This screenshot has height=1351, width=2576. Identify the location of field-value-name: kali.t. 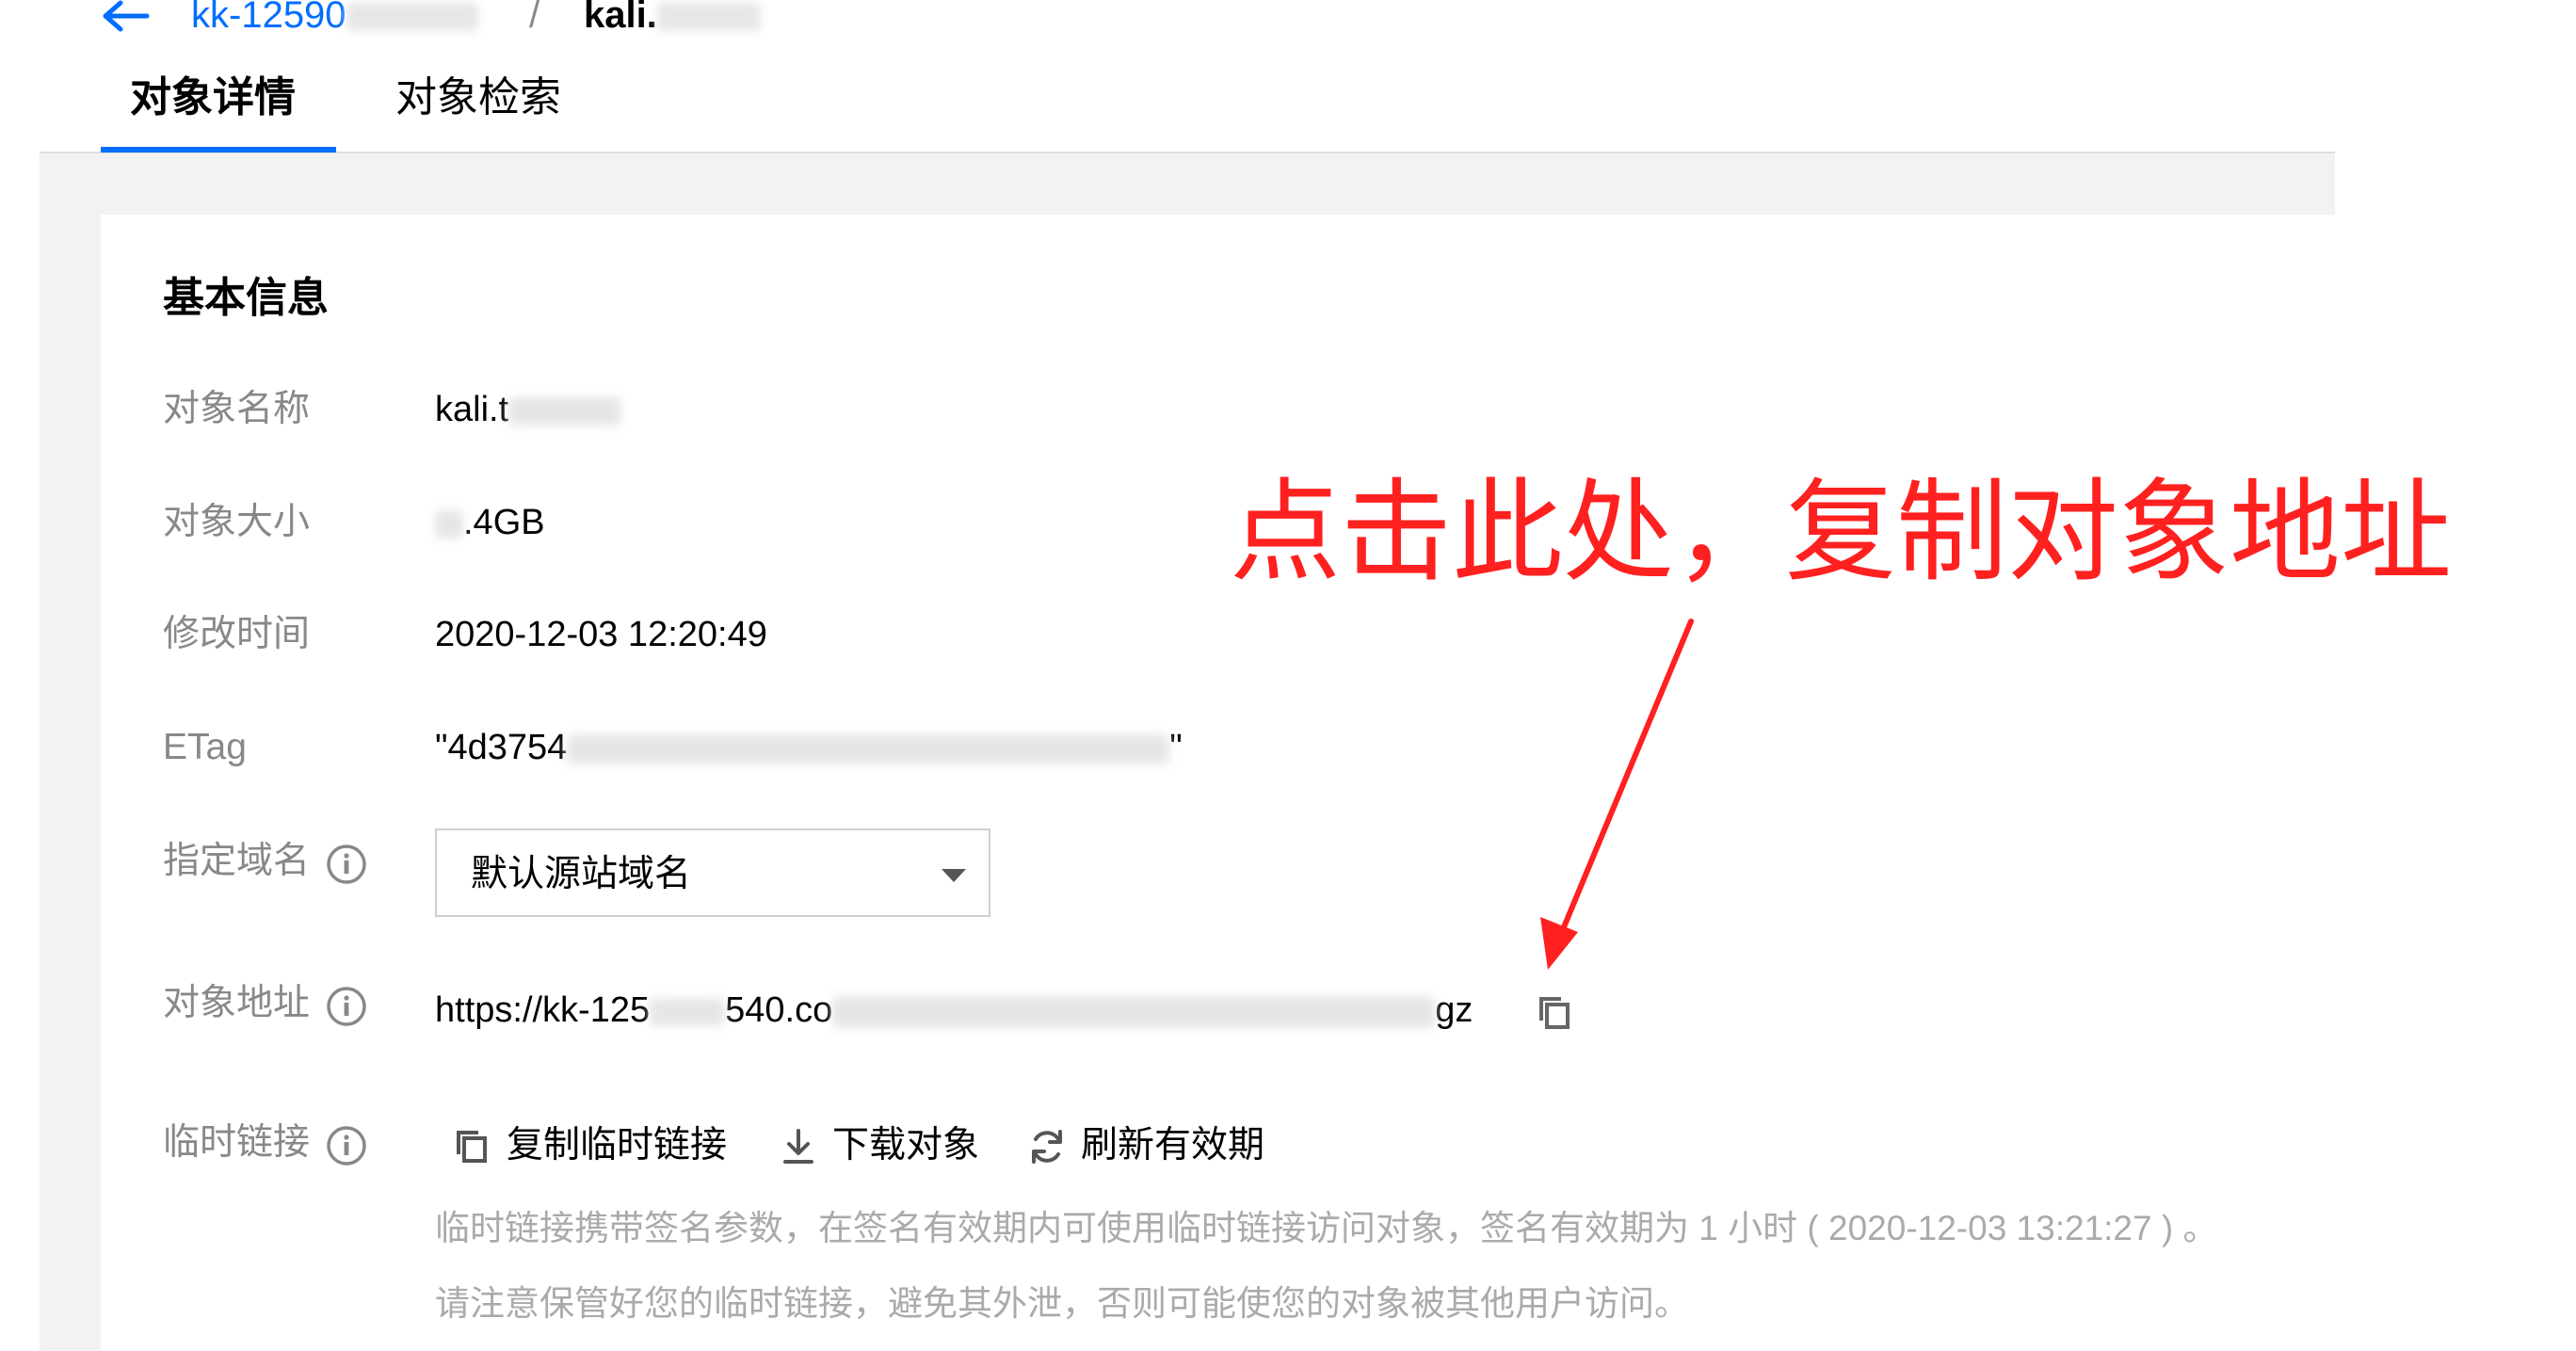
(528, 409).